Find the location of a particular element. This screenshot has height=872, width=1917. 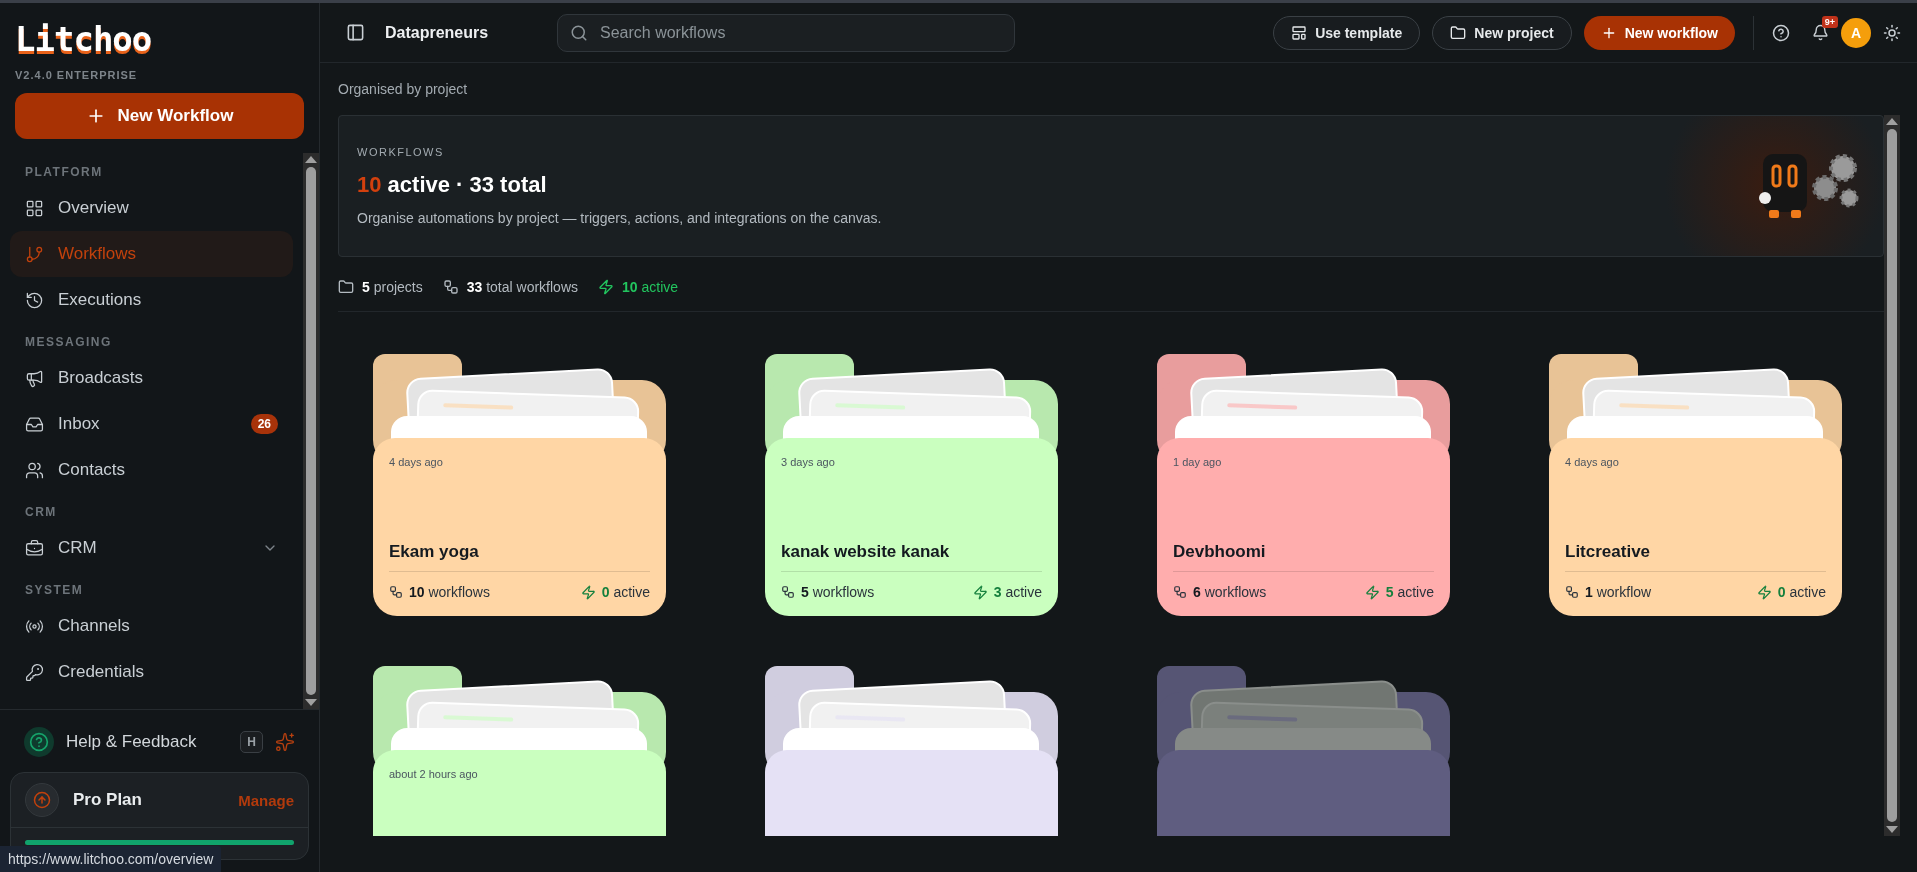

active-count: 5 active is located at coordinates (1409, 592).